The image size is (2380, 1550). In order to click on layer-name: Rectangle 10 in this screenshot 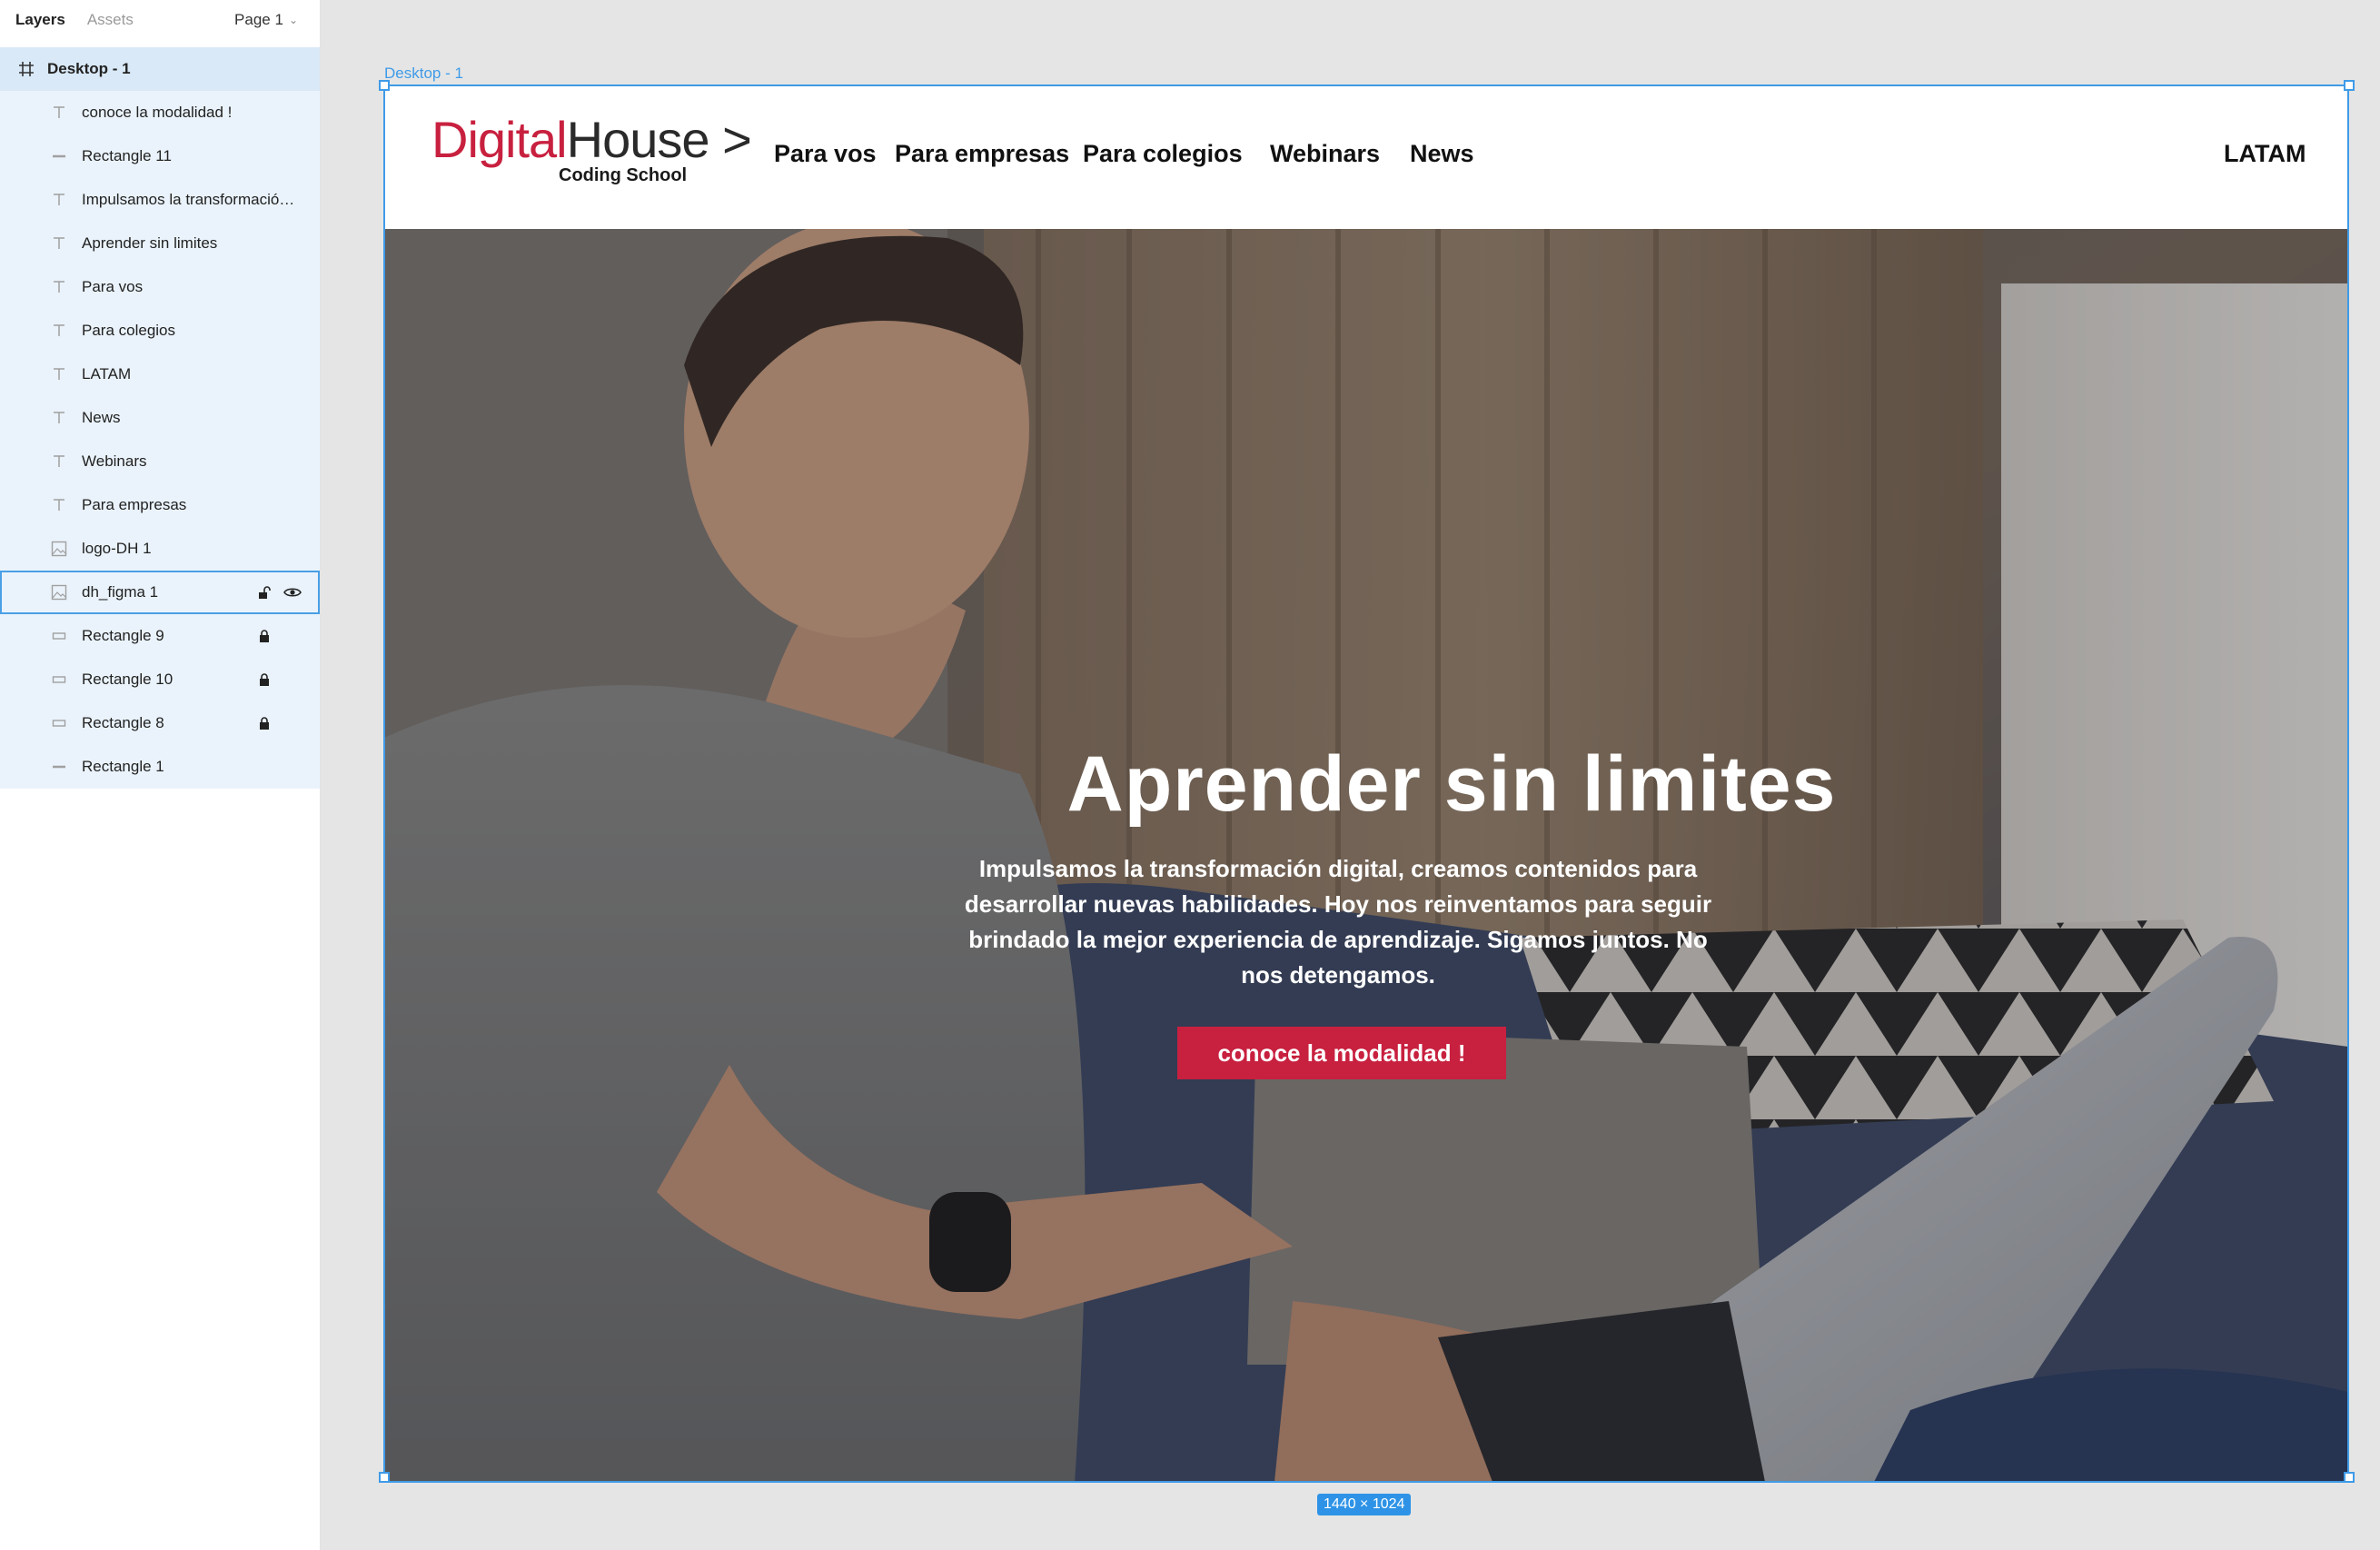, I will do `click(128, 679)`.